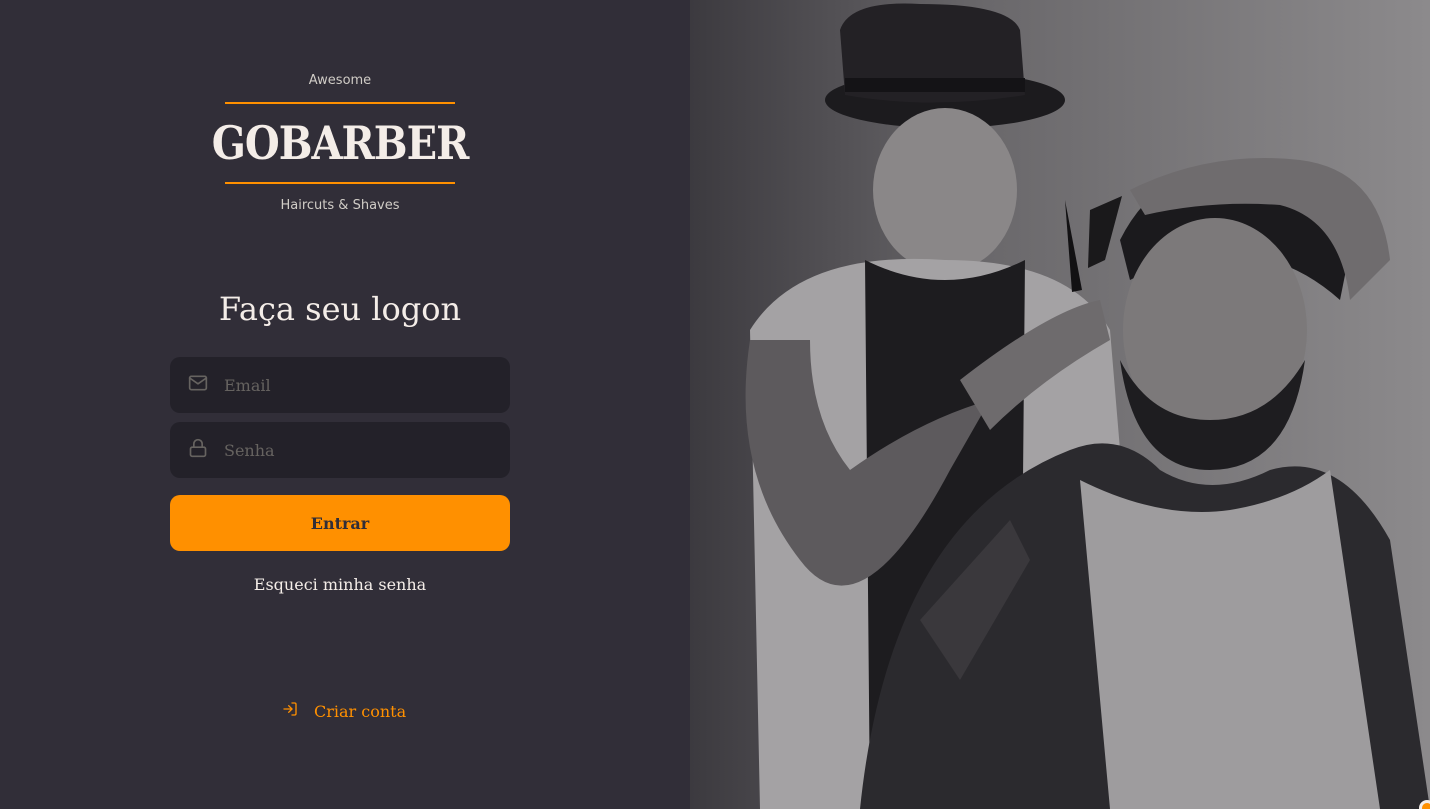 Image resolution: width=1430 pixels, height=809 pixels. I want to click on logo-tagline-top: Awesome, so click(340, 80).